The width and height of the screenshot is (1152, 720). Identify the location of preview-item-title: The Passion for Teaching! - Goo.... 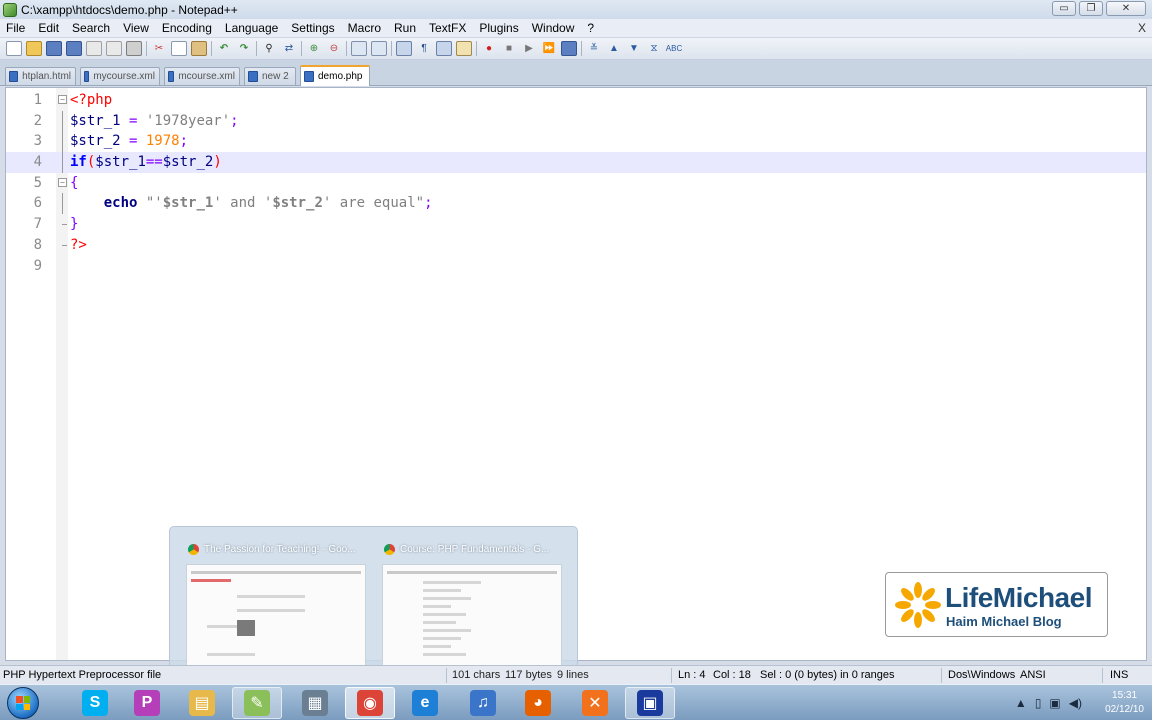
(272, 549).